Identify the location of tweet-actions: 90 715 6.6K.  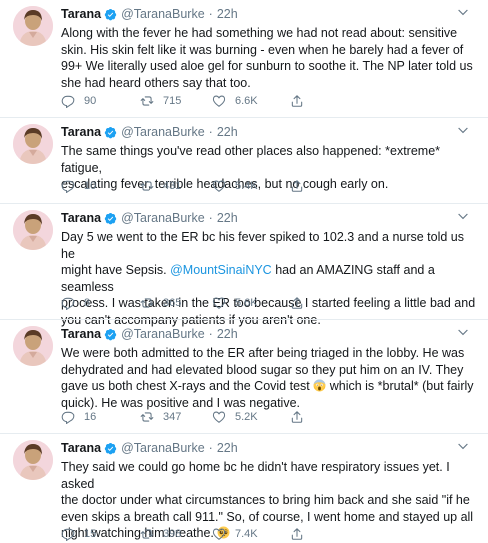
(211, 101).